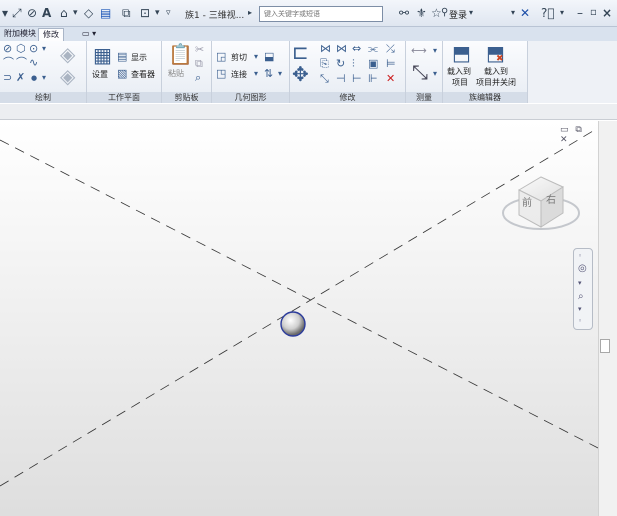 The width and height of the screenshot is (617, 516). I want to click on arc-icon: ⌒, so click(8, 63).